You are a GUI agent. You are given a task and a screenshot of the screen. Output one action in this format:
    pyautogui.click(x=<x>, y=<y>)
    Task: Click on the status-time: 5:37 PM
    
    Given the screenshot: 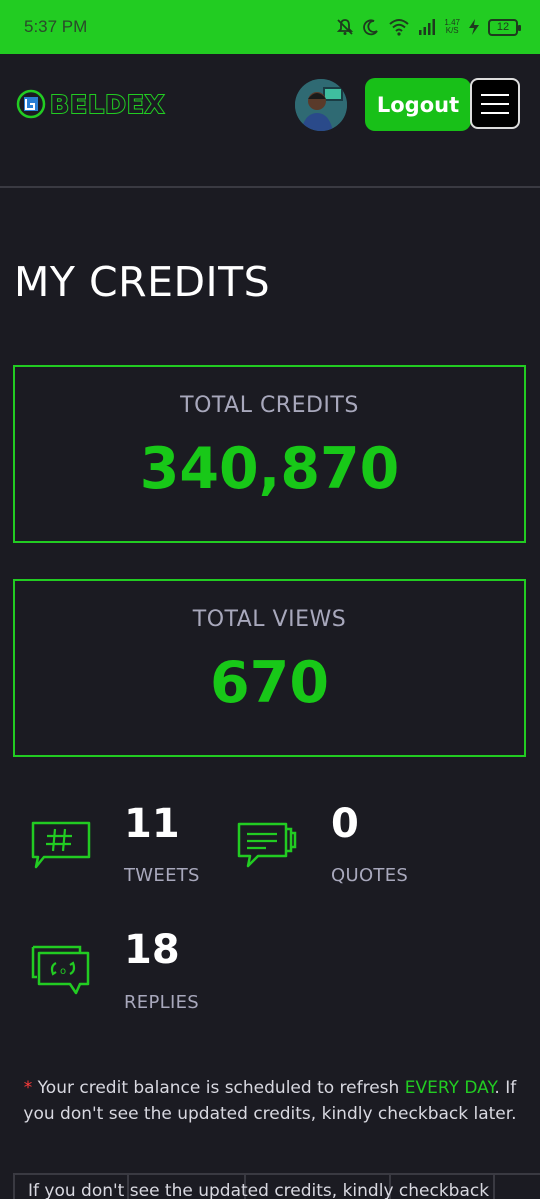 What is the action you would take?
    pyautogui.click(x=56, y=26)
    